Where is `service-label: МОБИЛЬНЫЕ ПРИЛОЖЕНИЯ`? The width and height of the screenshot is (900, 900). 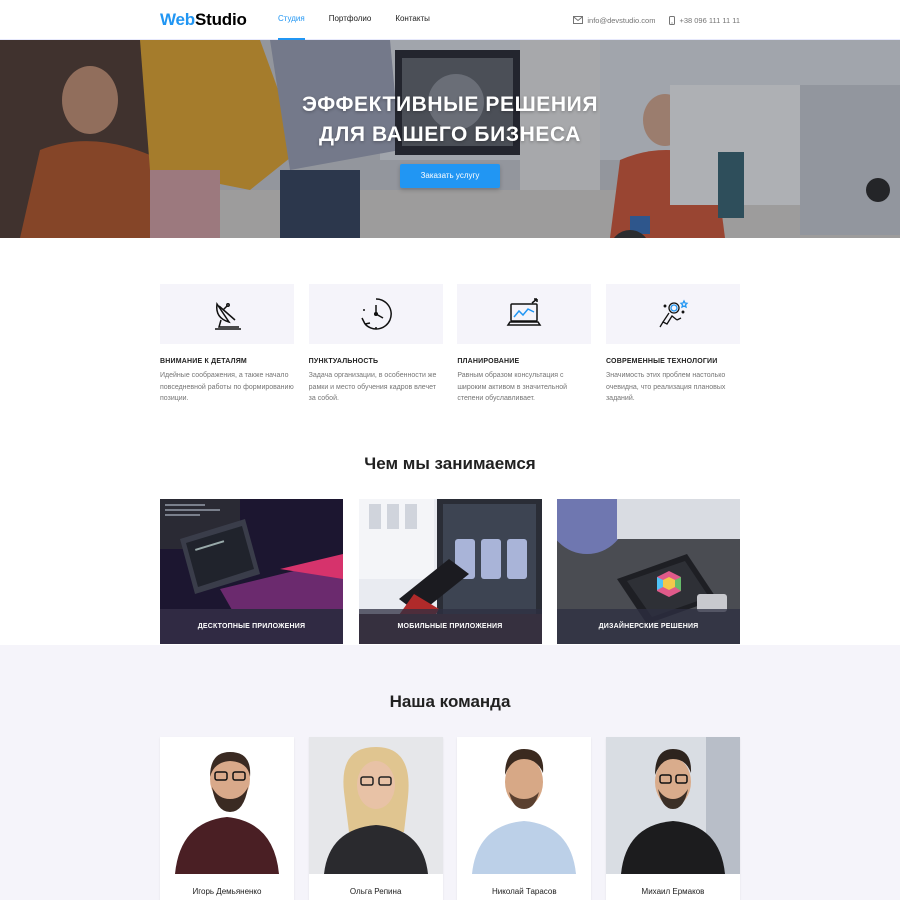 service-label: МОБИЛЬНЫЕ ПРИЛОЖЕНИЯ is located at coordinates (450, 626).